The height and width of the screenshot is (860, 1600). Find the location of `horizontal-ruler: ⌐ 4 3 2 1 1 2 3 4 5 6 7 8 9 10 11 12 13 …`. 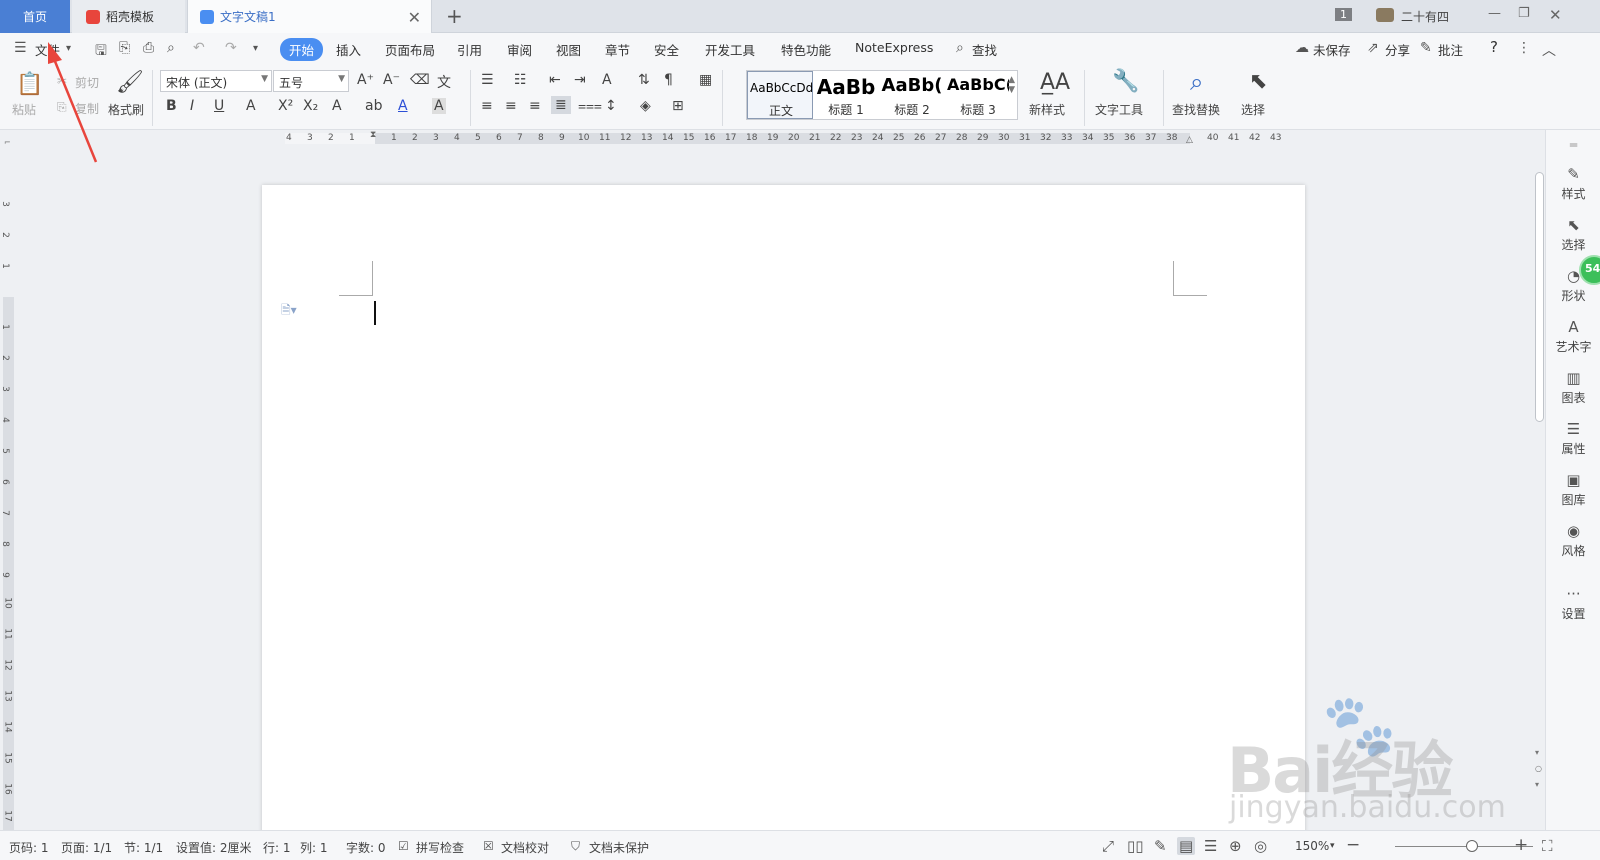

horizontal-ruler: ⌐ 4 3 2 1 1 2 3 4 5 6 7 8 9 10 11 12 13 … is located at coordinates (800, 138).